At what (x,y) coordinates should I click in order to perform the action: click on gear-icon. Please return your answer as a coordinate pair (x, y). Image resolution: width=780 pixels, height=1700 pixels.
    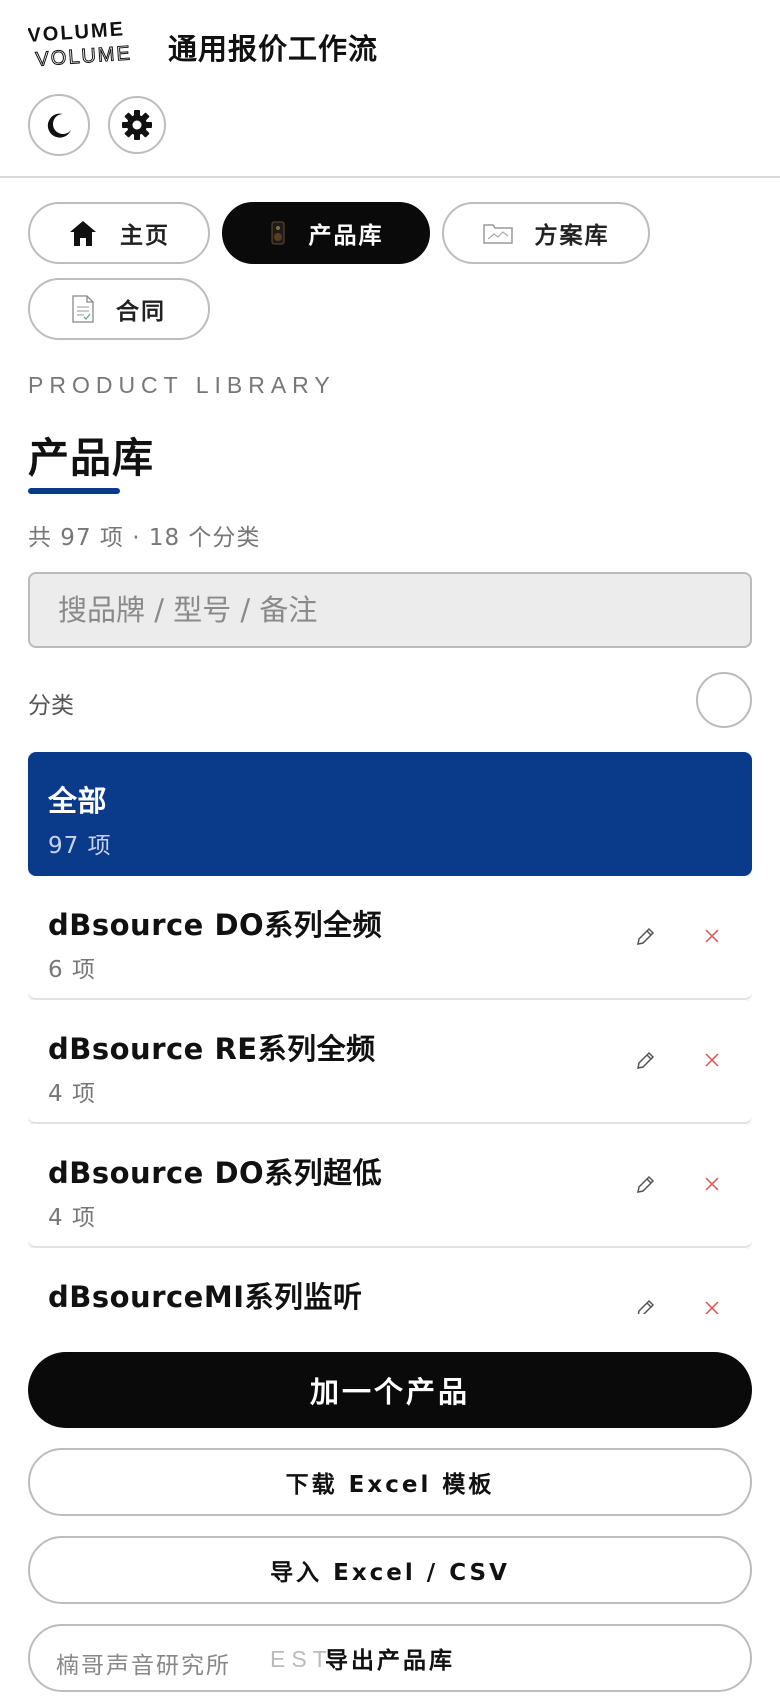
    Looking at the image, I should click on (137, 125).